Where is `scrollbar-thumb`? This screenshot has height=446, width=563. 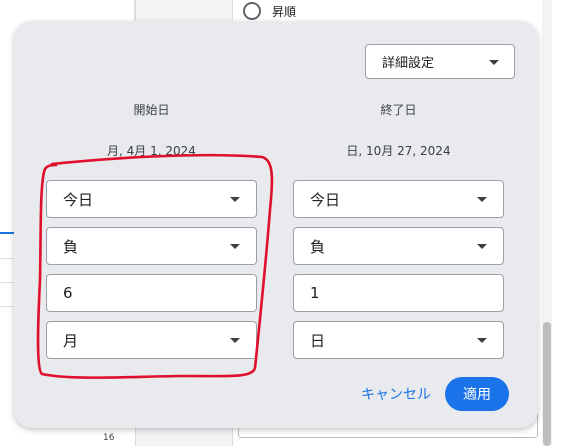
scrollbar-thumb is located at coordinates (547, 384).